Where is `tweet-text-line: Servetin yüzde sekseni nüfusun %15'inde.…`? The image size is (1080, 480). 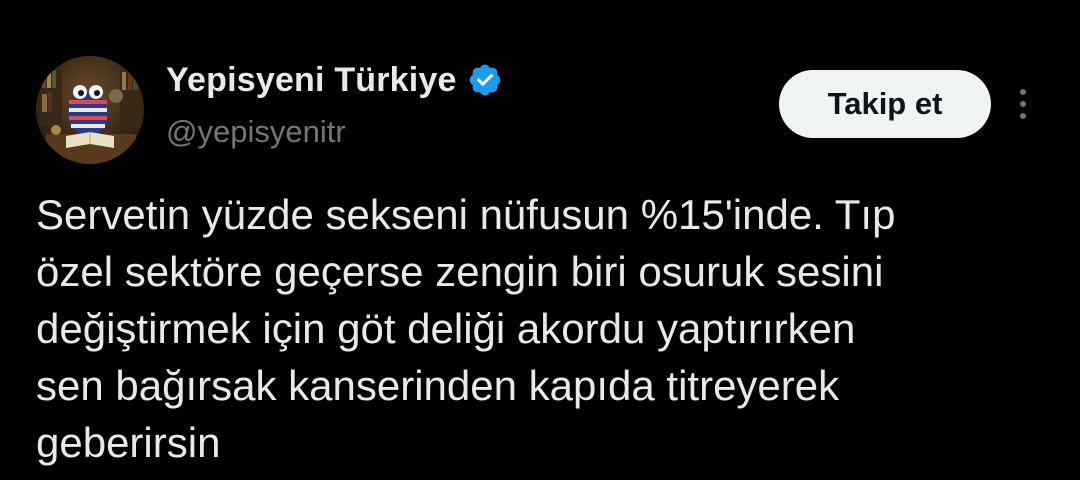 tweet-text-line: Servetin yüzde sekseni nüfusun %15'inde.… is located at coordinates (466, 214).